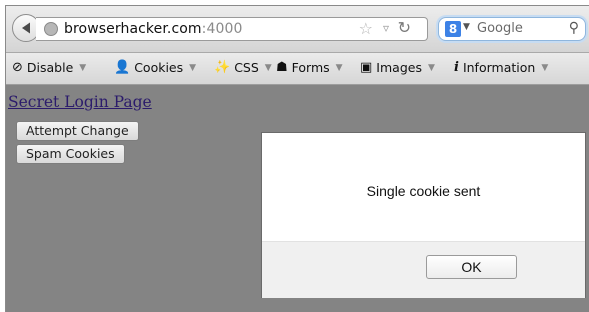 The image size is (589, 312). What do you see at coordinates (404, 27) in the screenshot?
I see `reload-icon: ↻` at bounding box center [404, 27].